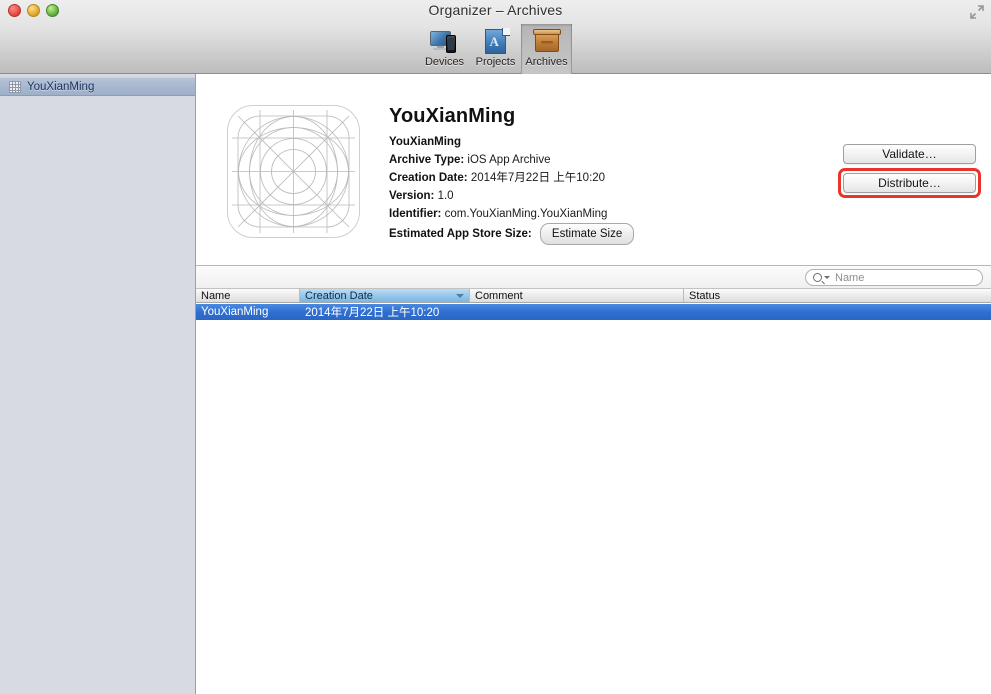 The height and width of the screenshot is (694, 991). I want to click on archive-scheme: YouXianMing, so click(425, 142).